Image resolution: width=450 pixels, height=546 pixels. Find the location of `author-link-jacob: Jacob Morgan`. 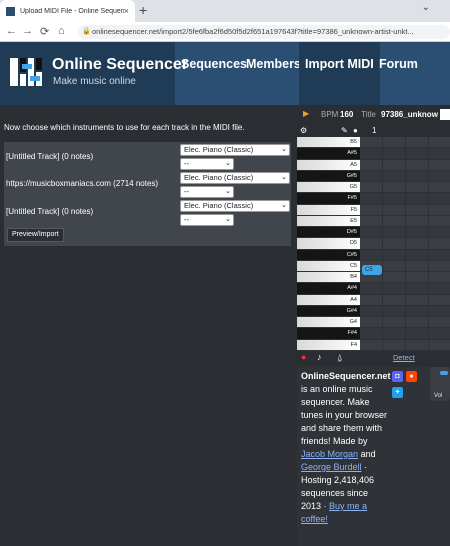

author-link-jacob: Jacob Morgan is located at coordinates (329, 454).